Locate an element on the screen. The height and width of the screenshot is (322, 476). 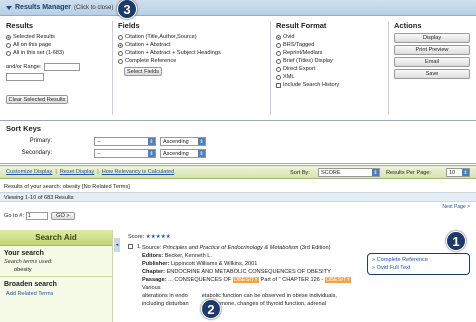
goto-input: 1 is located at coordinates (36, 216).